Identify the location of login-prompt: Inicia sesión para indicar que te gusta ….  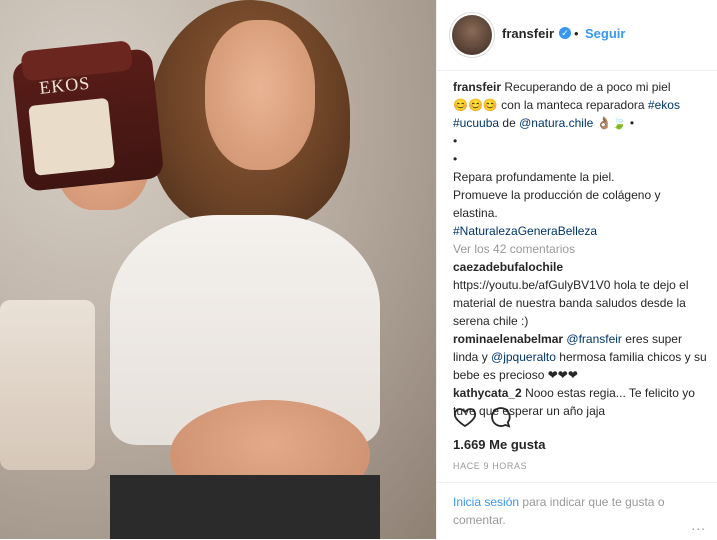
(568, 511).